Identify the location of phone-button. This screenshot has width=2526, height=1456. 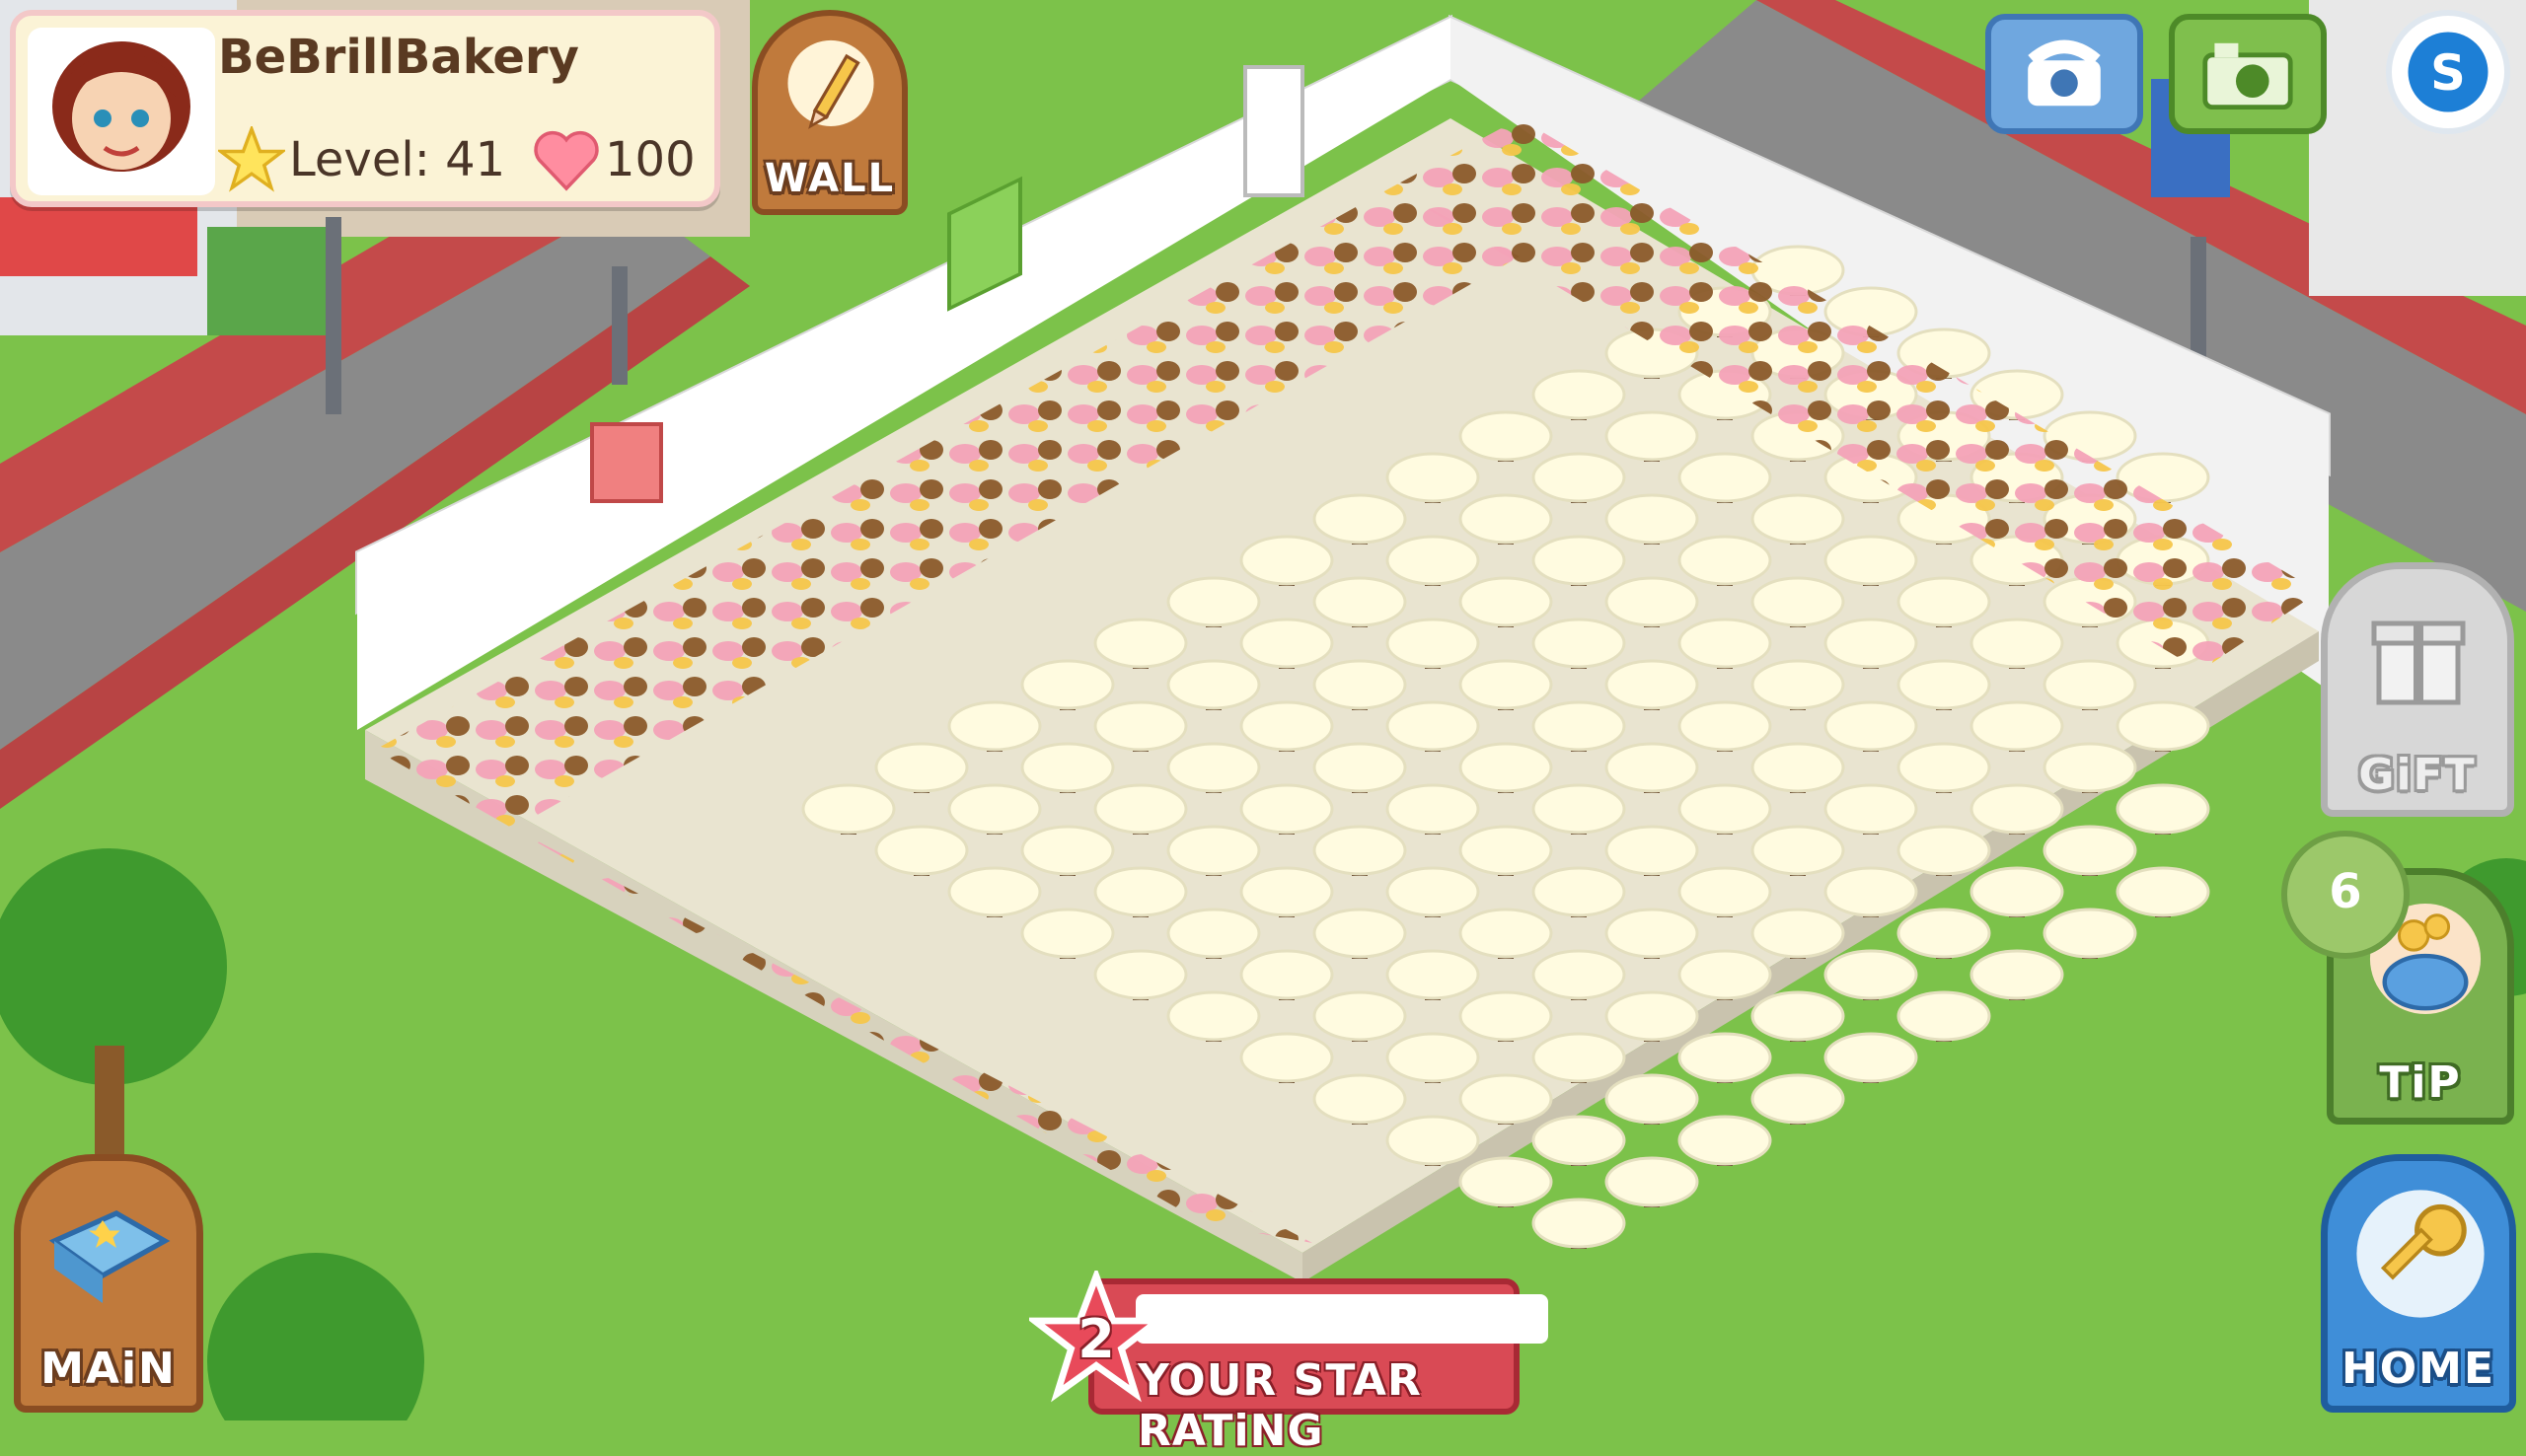
(2064, 74).